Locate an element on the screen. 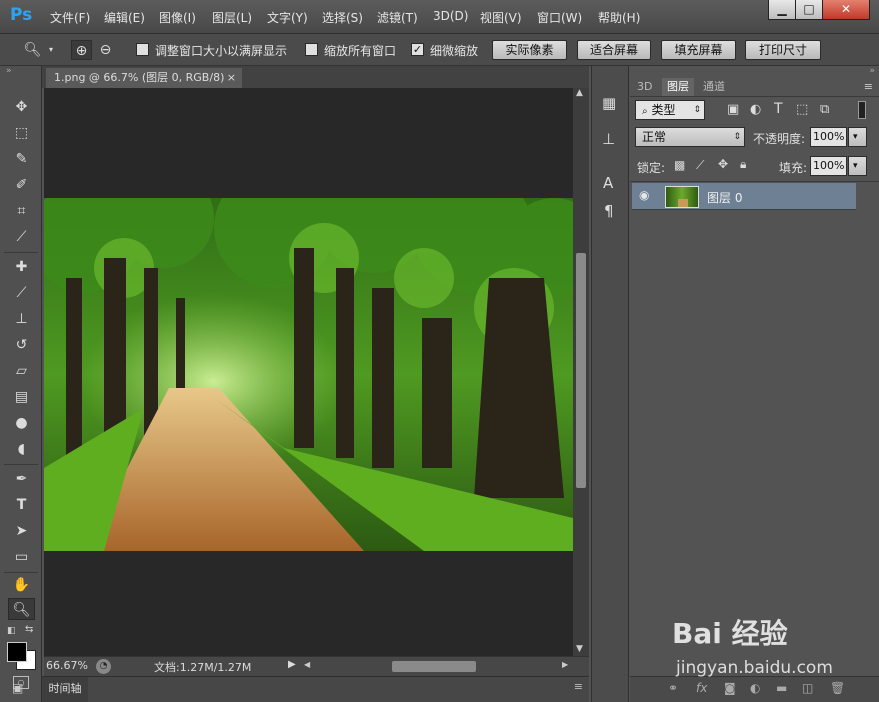 The image size is (879, 702). type-tool-icon: T is located at coordinates (21, 505).